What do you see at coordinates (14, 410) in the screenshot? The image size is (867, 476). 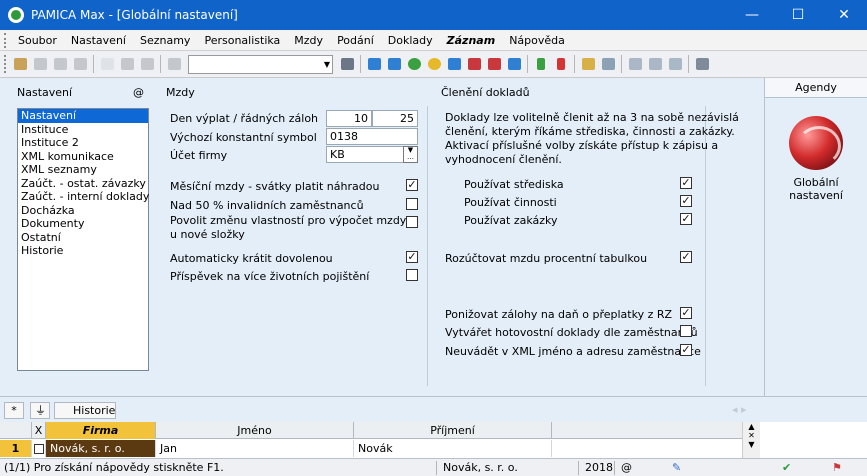 I see `tab-star: *` at bounding box center [14, 410].